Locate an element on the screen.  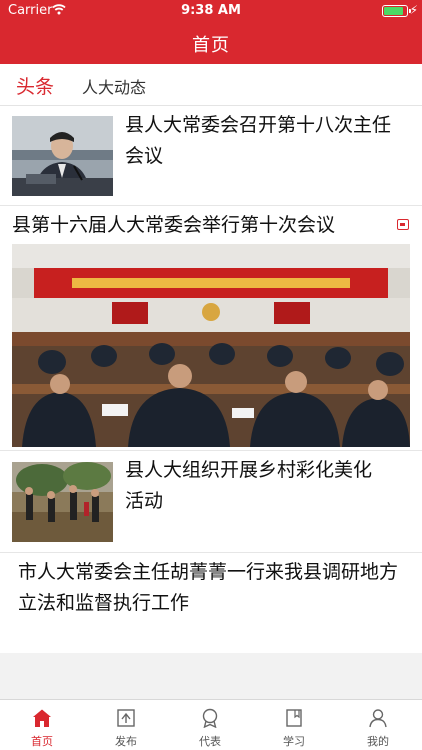
book-icon is located at coordinates (294, 718).